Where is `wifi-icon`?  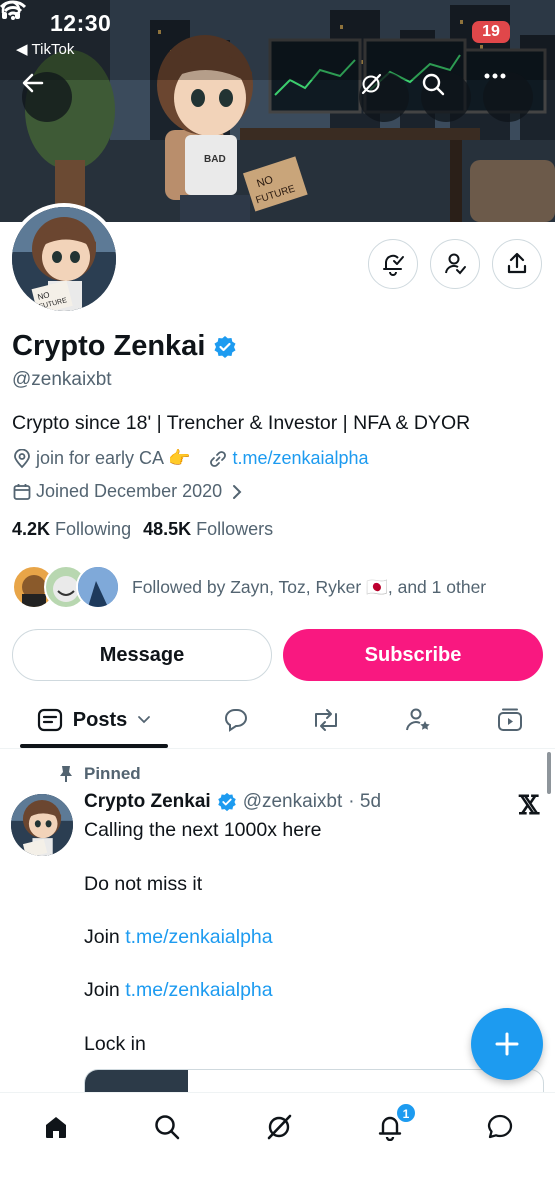
wifi-icon is located at coordinates (13, 10).